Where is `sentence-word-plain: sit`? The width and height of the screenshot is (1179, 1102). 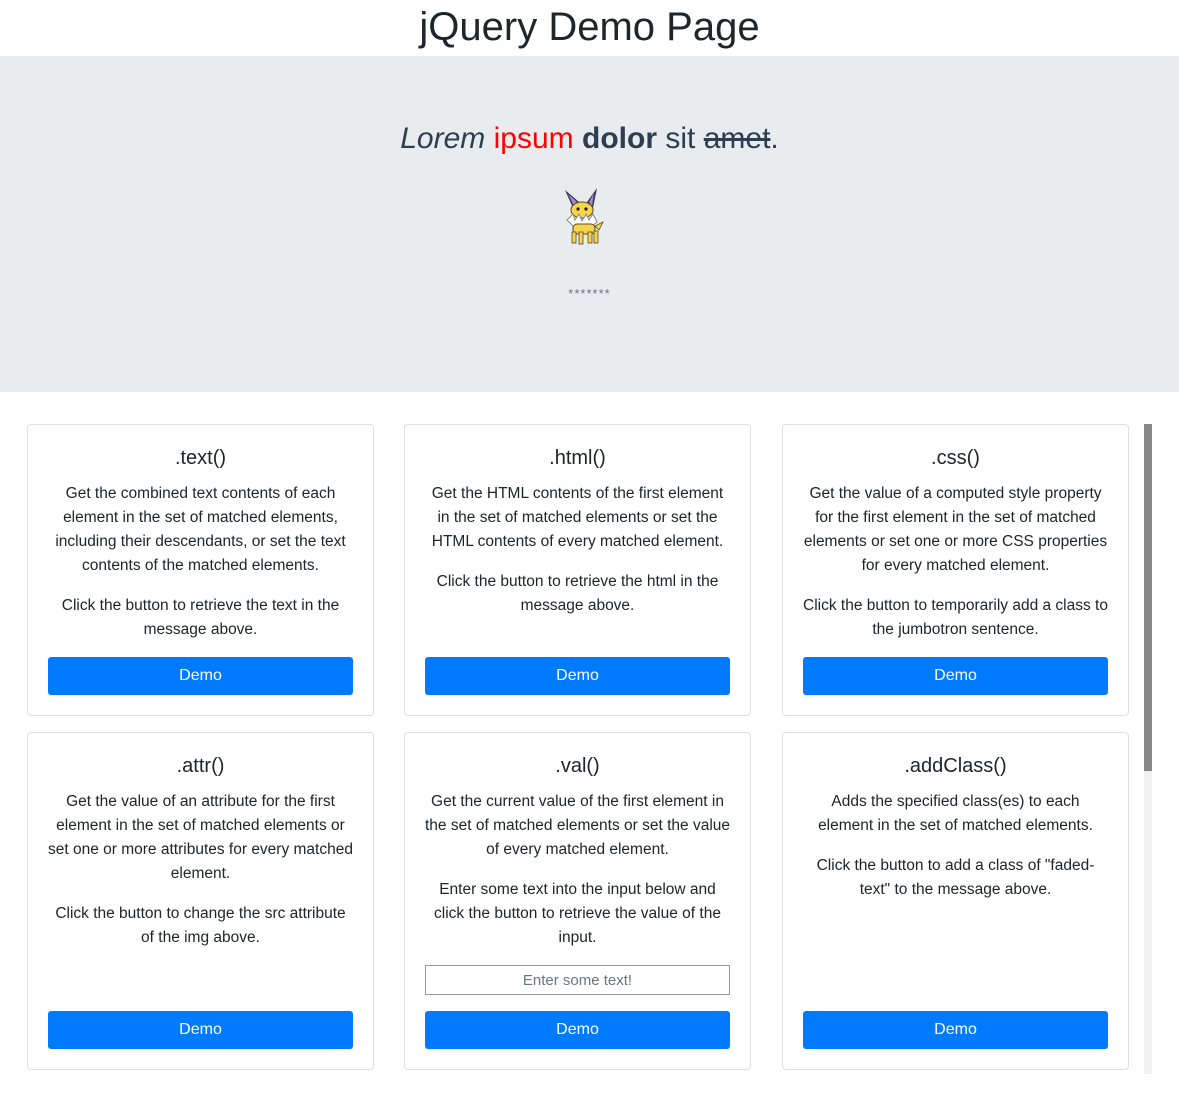
sentence-word-plain: sit is located at coordinates (680, 138).